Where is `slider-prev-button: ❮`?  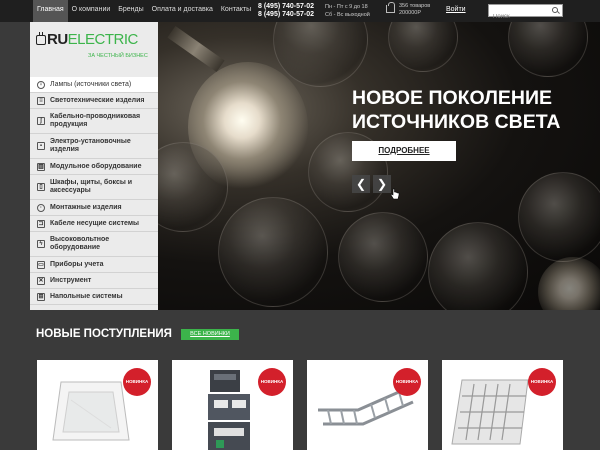
slider-prev-button: ❮ is located at coordinates (361, 184).